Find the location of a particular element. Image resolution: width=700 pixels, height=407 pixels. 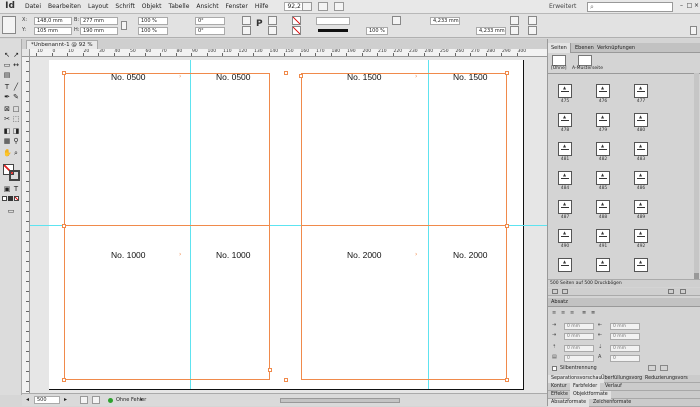

fill-none-icon is located at coordinates (296, 20).